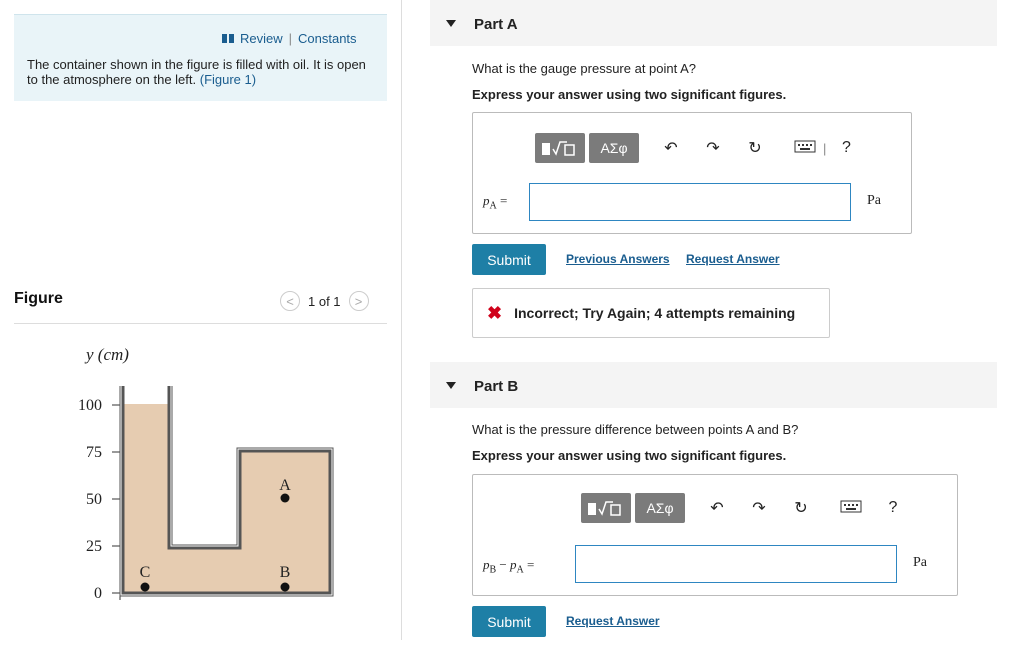 This screenshot has height=648, width=1024. I want to click on part-a-header: Part A, so click(713, 23).